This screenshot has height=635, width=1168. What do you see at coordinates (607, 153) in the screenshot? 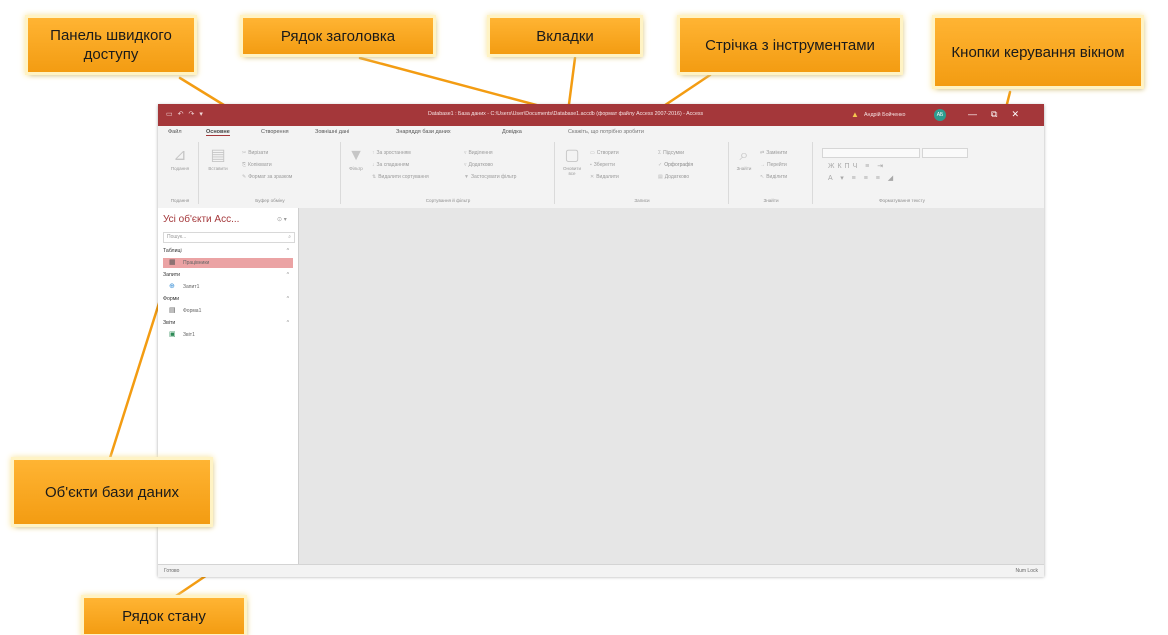
I see `new-label: Створити` at bounding box center [607, 153].